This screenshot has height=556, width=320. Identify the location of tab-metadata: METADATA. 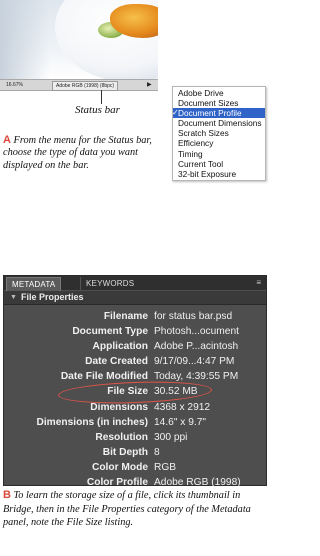
(34, 284).